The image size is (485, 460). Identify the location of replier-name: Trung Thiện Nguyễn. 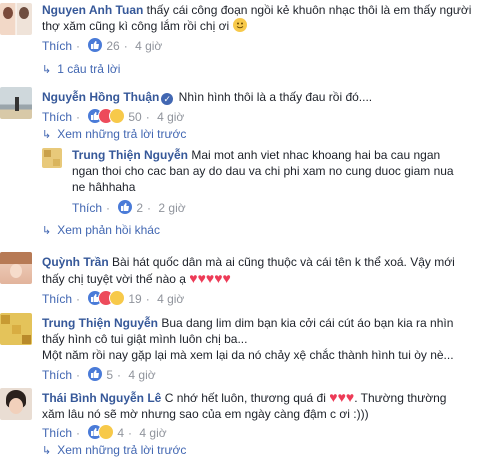
(130, 155).